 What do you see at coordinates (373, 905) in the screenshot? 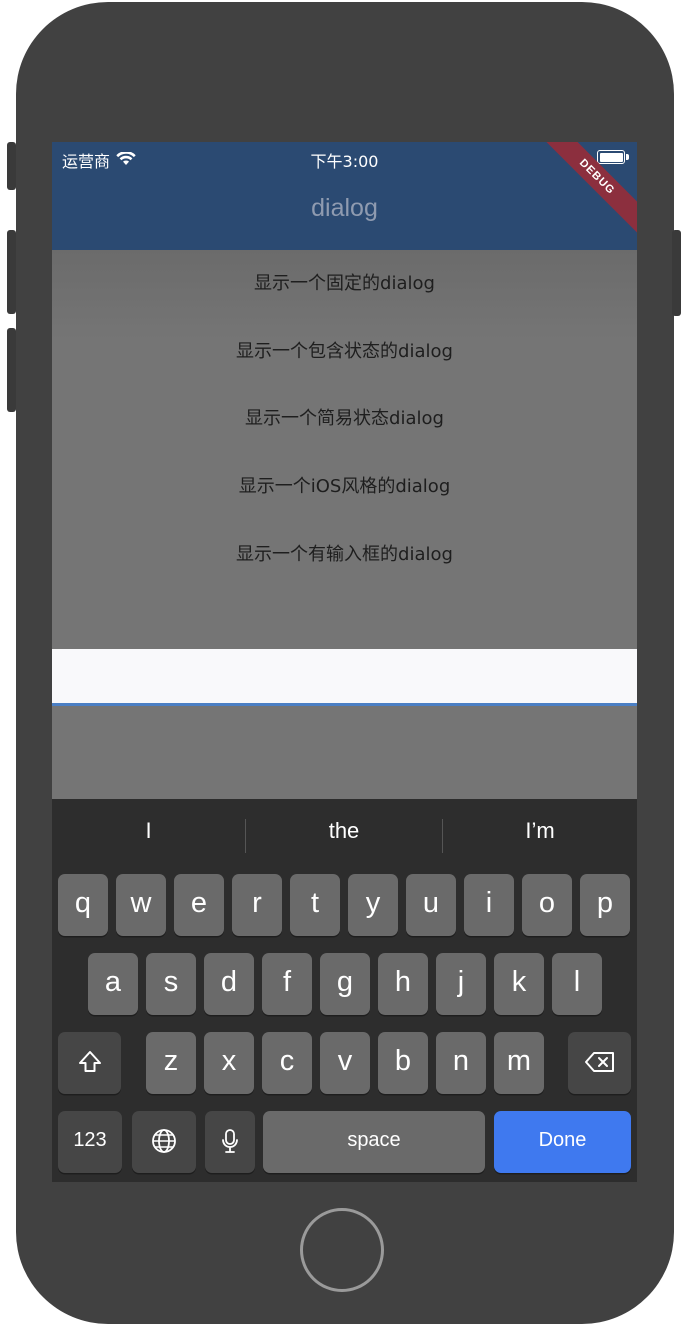
I see `key-y: y` at bounding box center [373, 905].